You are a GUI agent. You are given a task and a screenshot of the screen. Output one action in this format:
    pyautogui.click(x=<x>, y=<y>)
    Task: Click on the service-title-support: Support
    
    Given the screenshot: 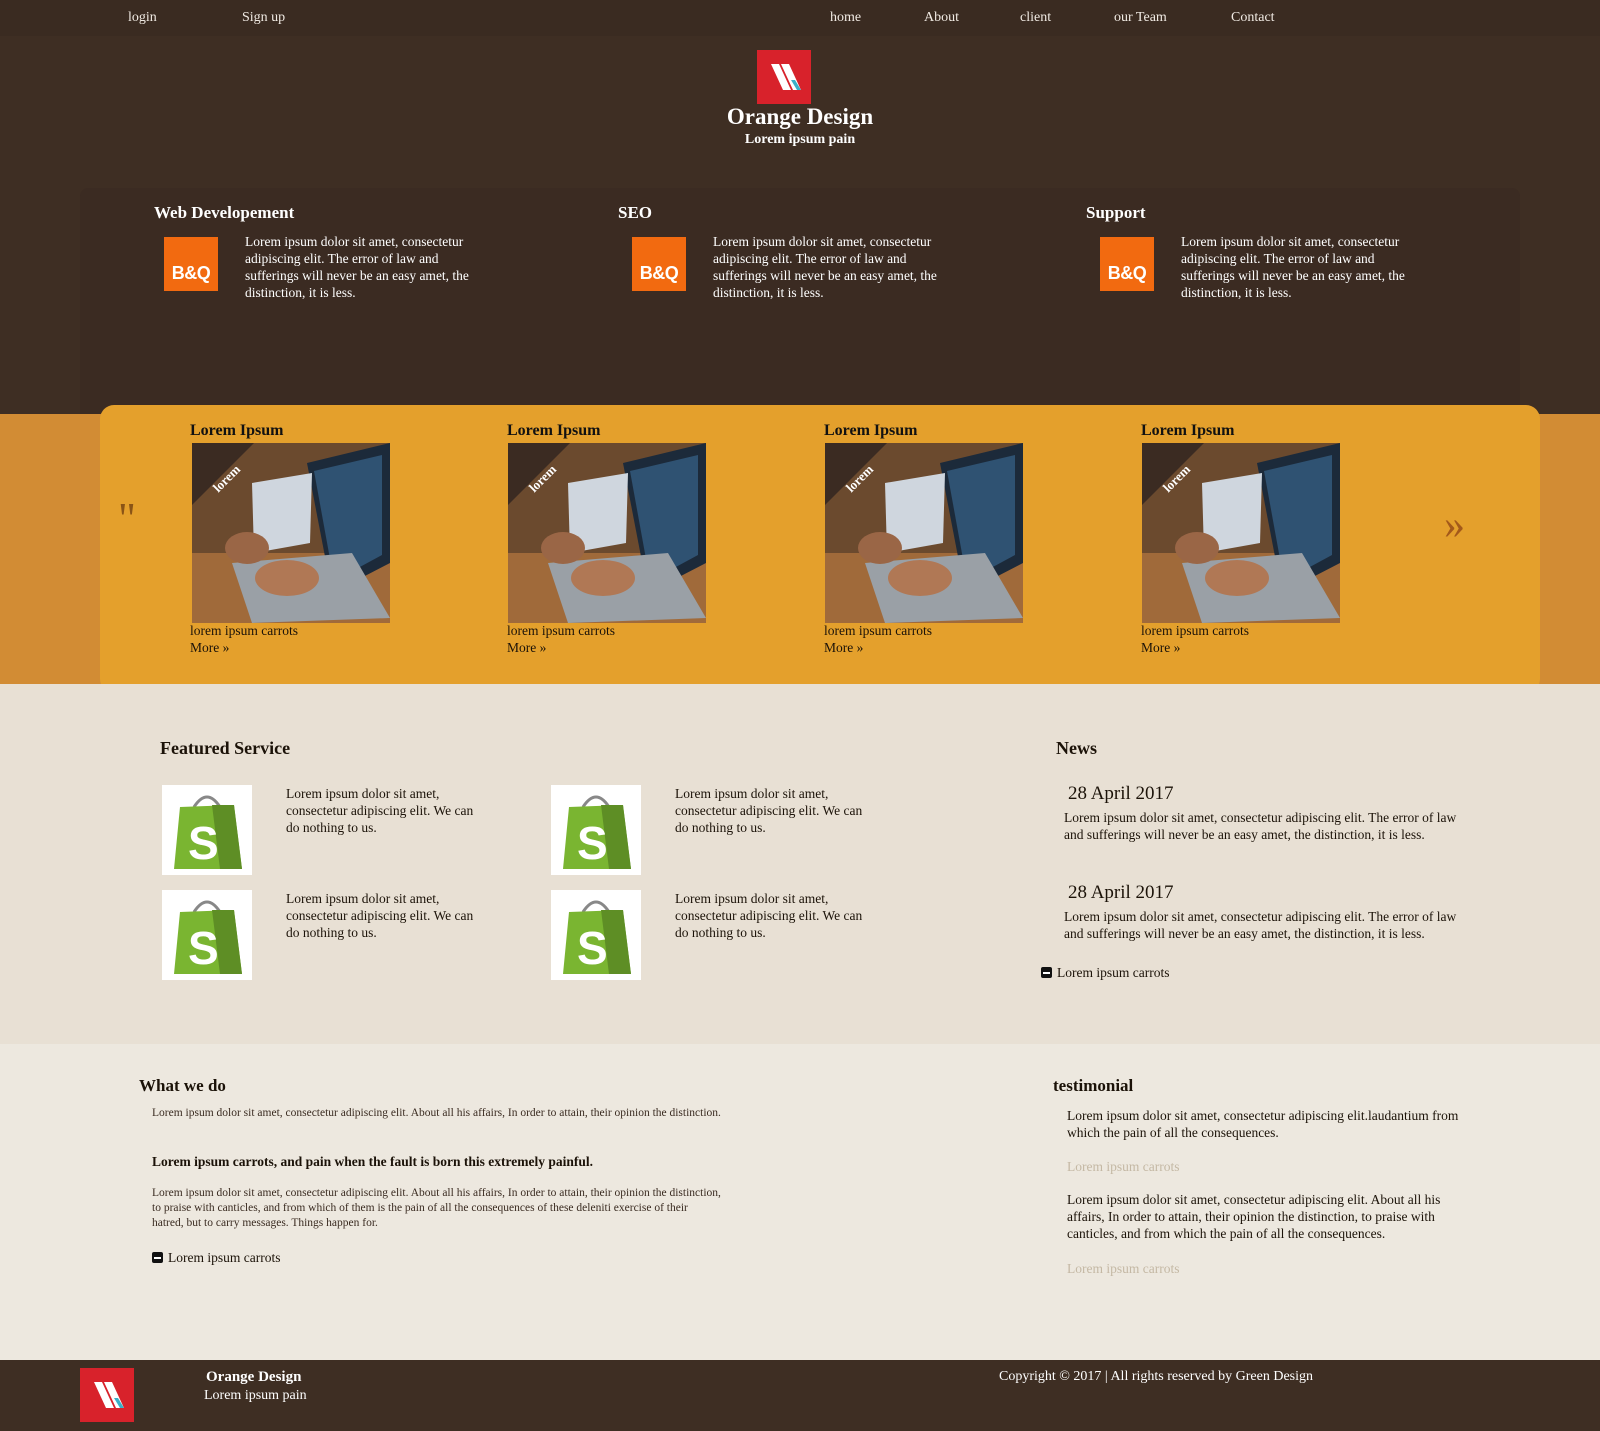 What is the action you would take?
    pyautogui.click(x=1116, y=212)
    